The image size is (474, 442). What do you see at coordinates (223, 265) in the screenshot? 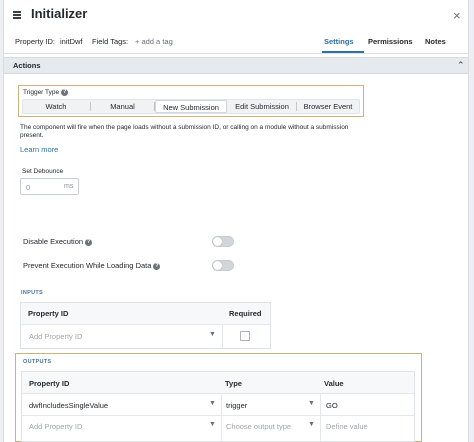
I see `prevent-execution-toggle` at bounding box center [223, 265].